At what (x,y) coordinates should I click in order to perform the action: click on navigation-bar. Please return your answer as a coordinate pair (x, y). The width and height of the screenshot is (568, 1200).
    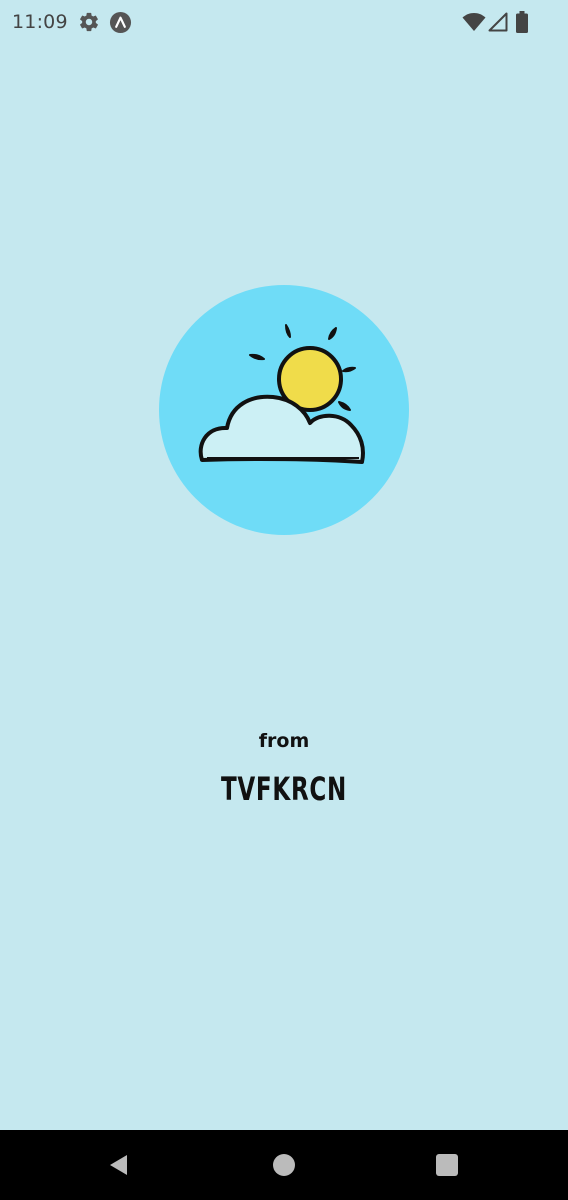
    Looking at the image, I should click on (284, 1165).